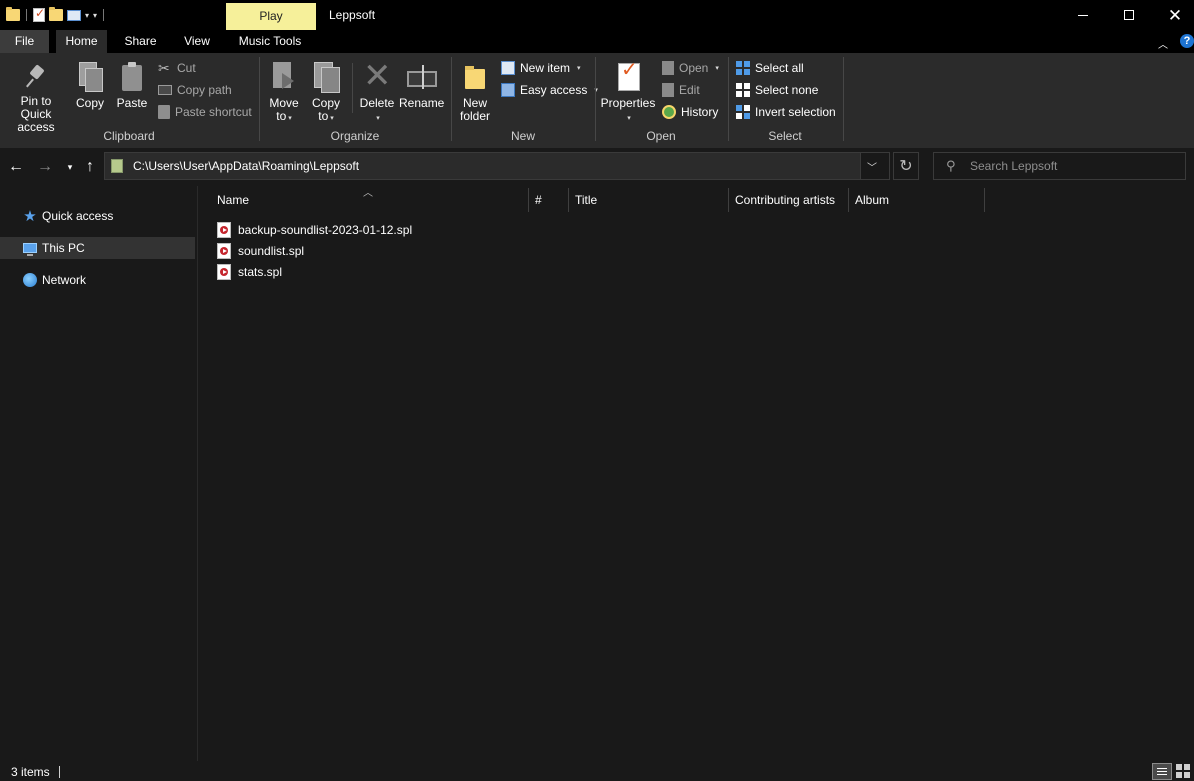 This screenshot has height=781, width=1194. What do you see at coordinates (668, 90) in the screenshot?
I see `edit-icon` at bounding box center [668, 90].